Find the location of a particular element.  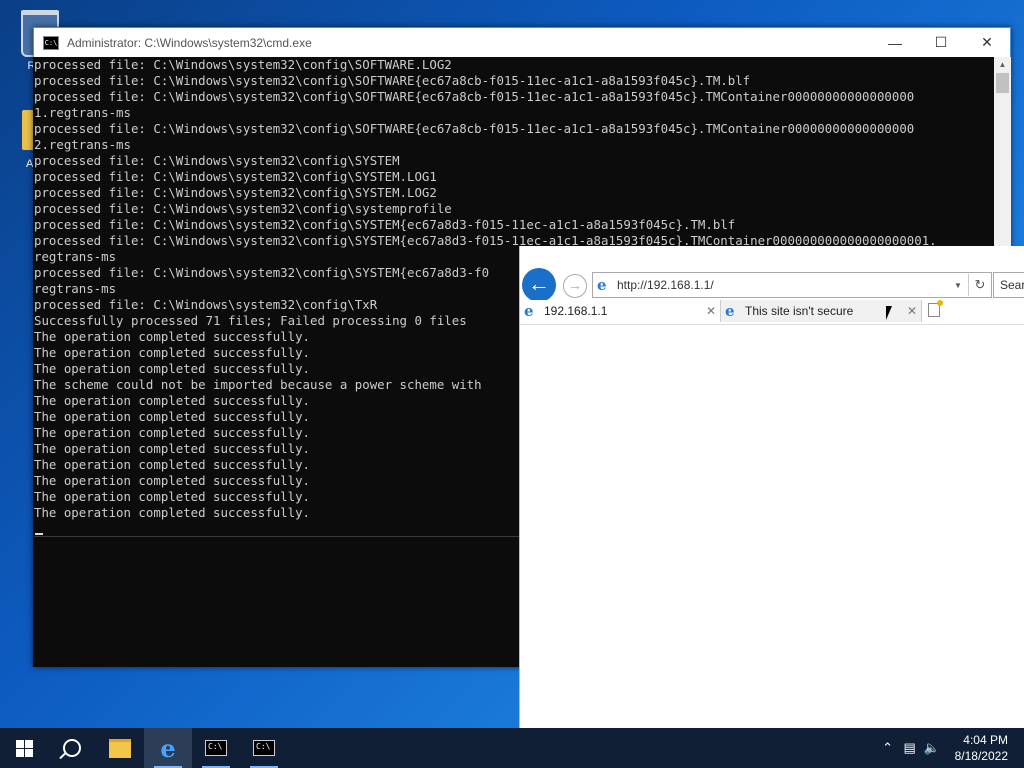

tab-label: This site isn't secure is located at coordinates (799, 311).